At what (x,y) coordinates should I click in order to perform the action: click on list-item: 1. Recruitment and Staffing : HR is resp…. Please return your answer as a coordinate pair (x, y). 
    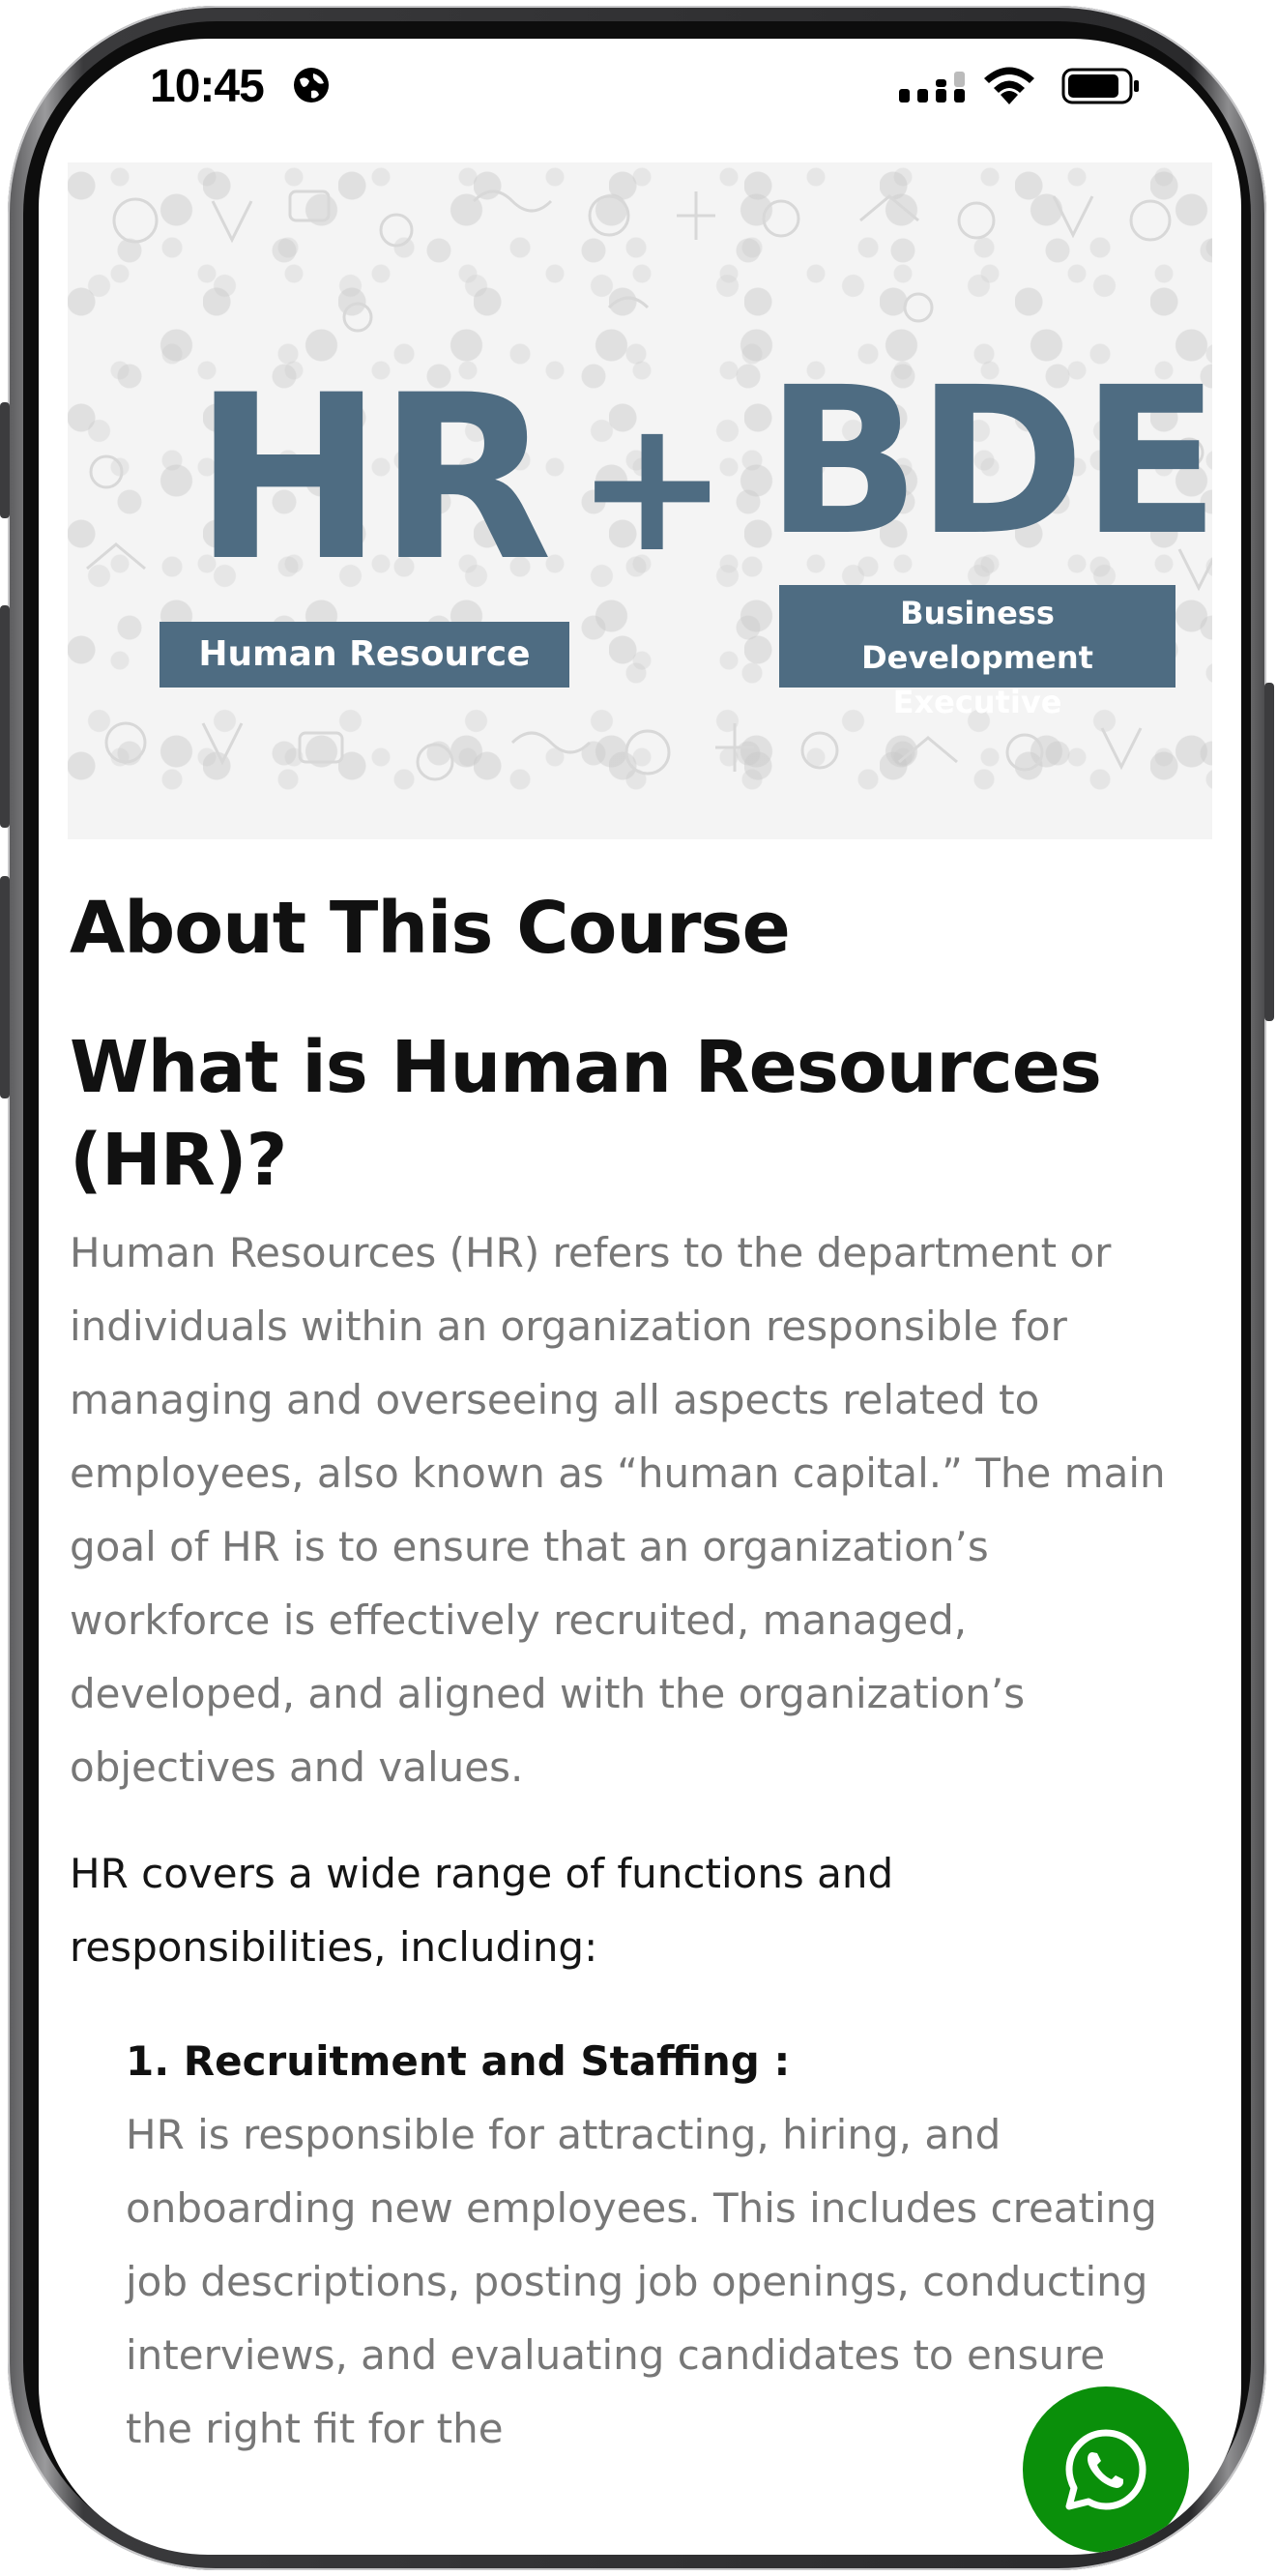
    Looking at the image, I should click on (657, 2245).